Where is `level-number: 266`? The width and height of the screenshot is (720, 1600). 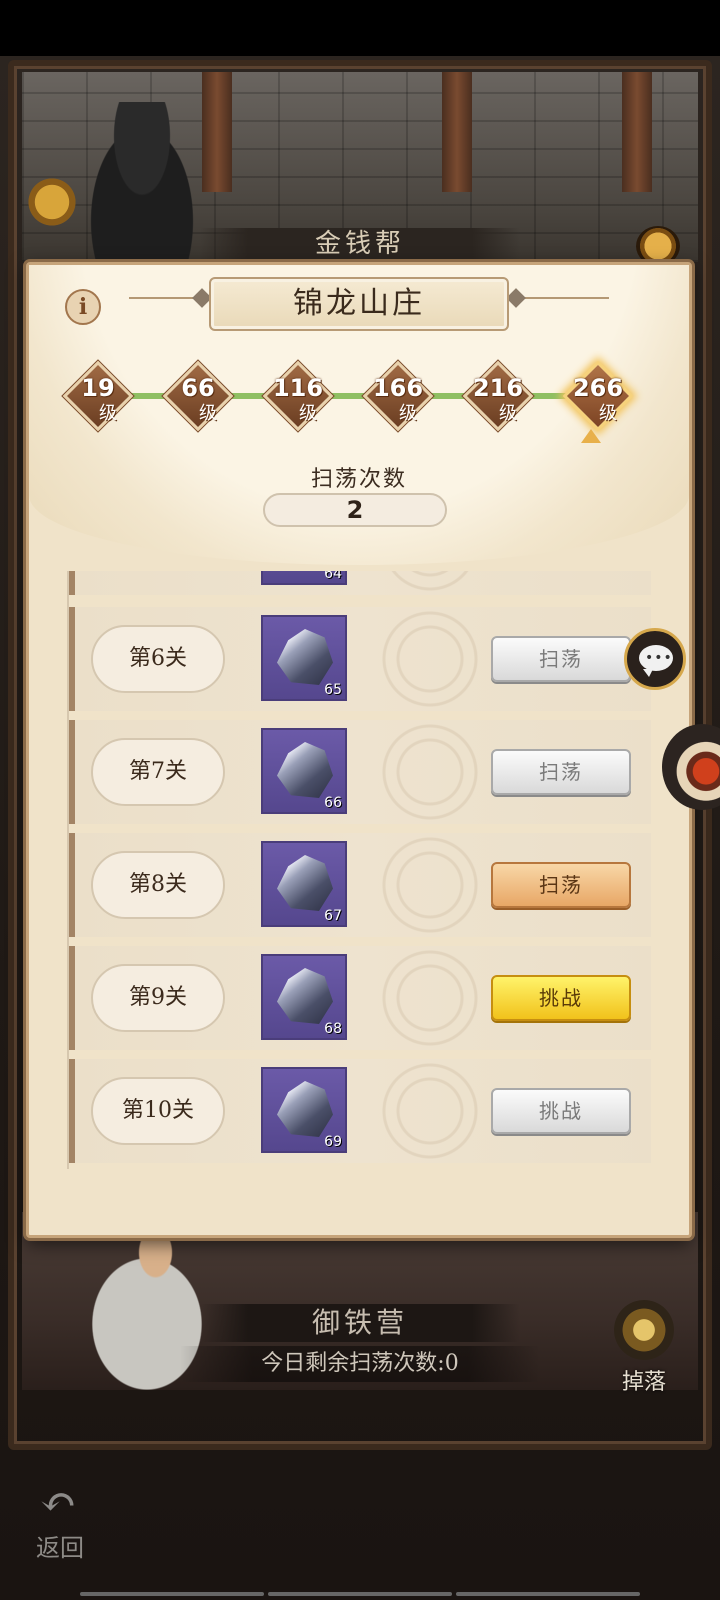
level-number: 266 is located at coordinates (598, 388).